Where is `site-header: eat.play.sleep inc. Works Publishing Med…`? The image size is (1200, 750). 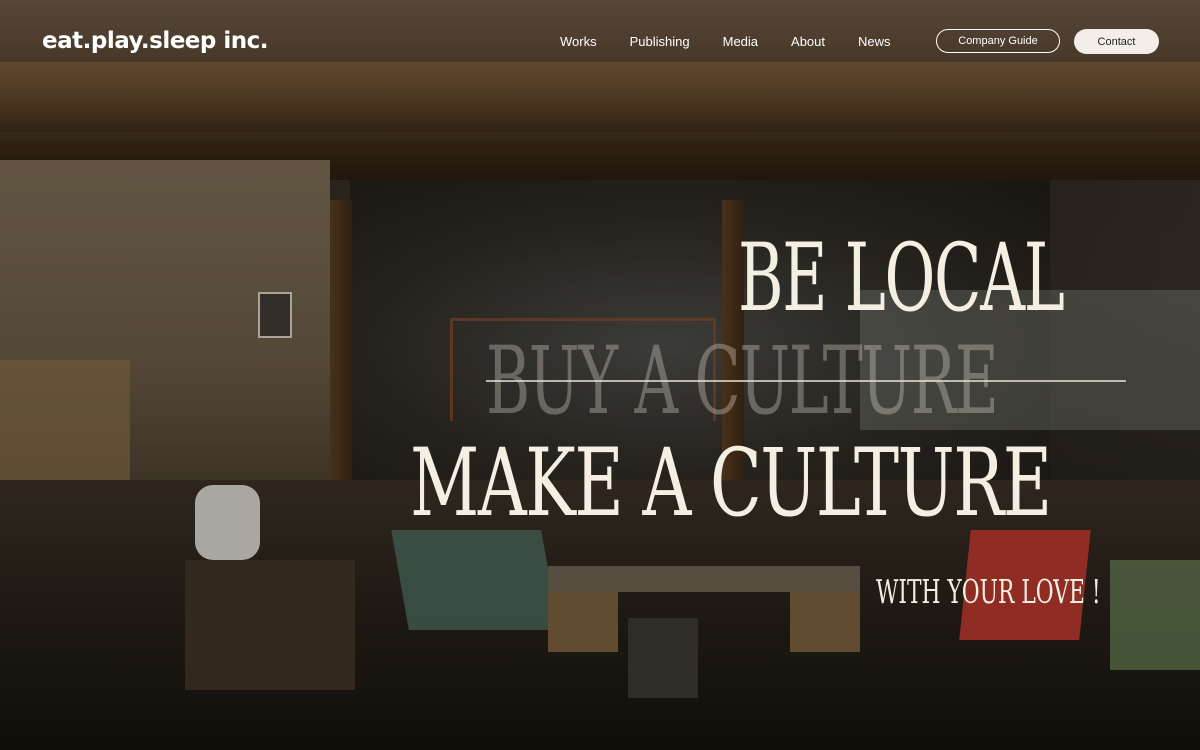
site-header: eat.play.sleep inc. Works Publishing Med… is located at coordinates (600, 42).